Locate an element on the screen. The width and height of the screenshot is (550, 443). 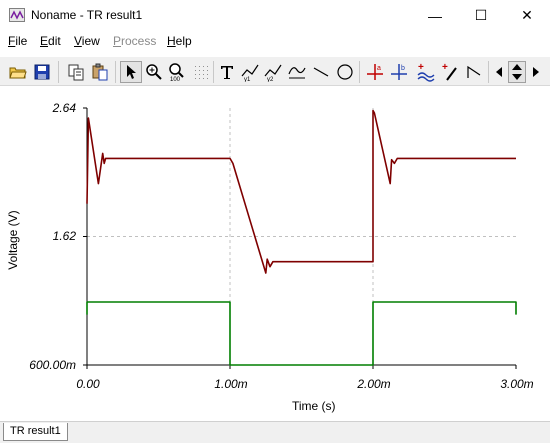
svg-text: y2 is located at coordinates (270, 79).